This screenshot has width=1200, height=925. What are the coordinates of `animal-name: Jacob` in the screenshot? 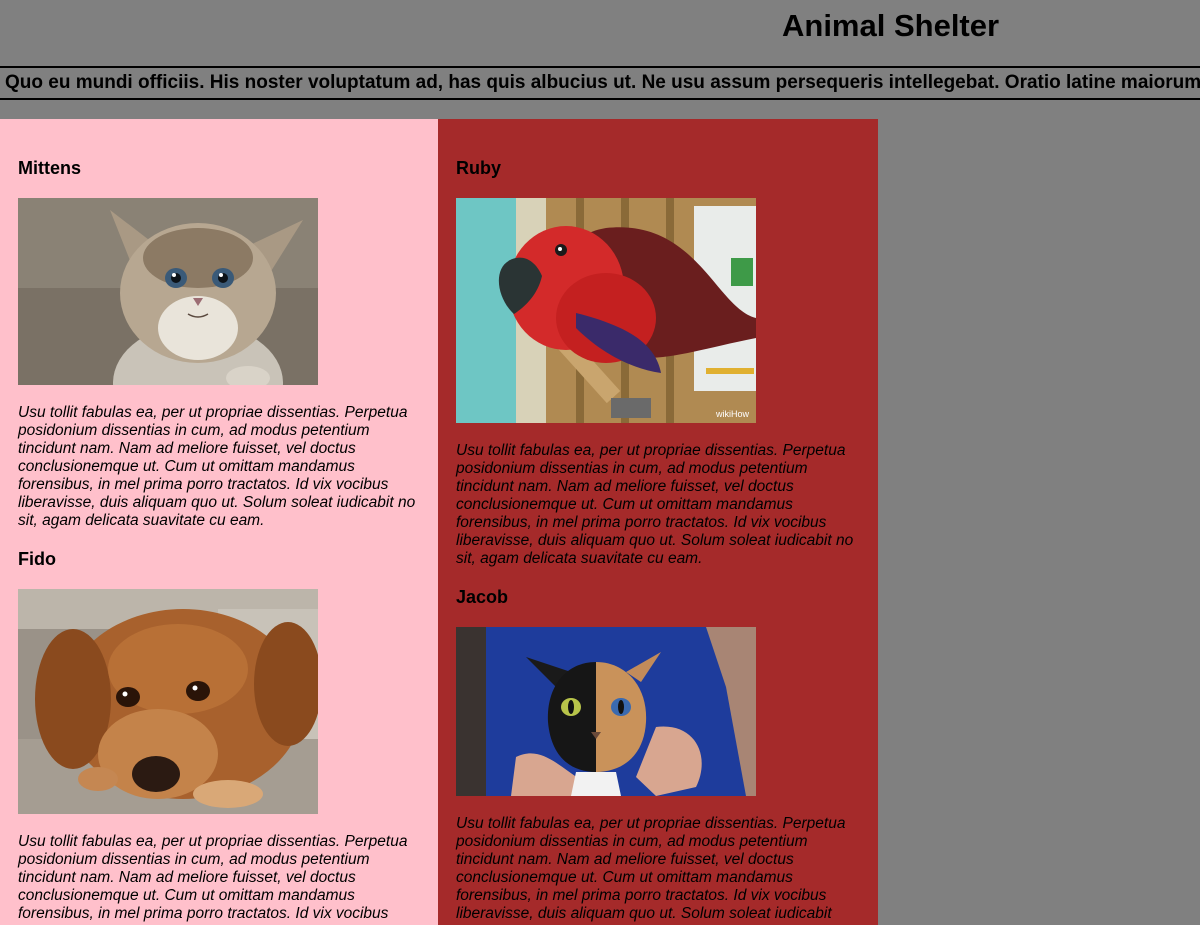 It's located at (482, 597).